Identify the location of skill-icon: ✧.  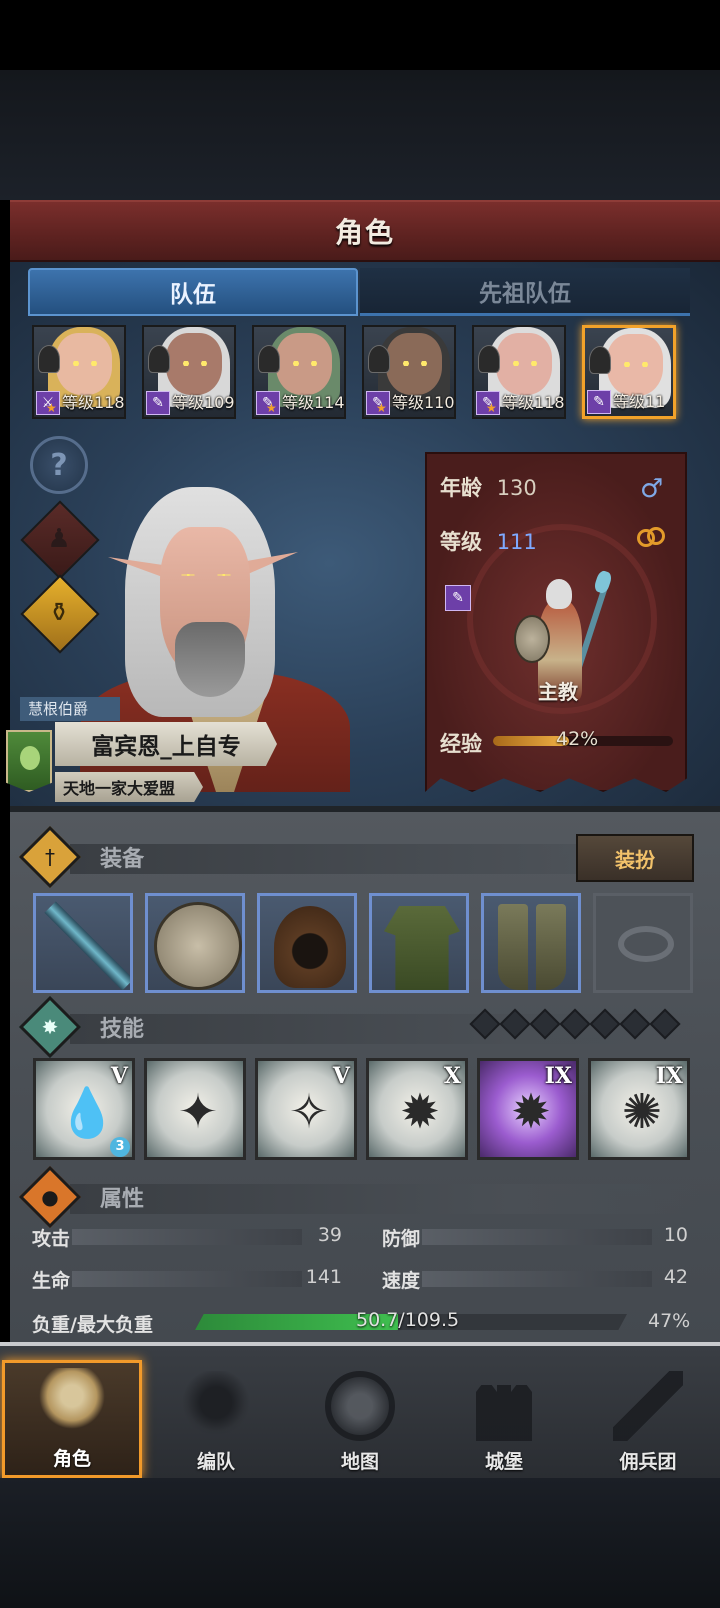
(309, 1112).